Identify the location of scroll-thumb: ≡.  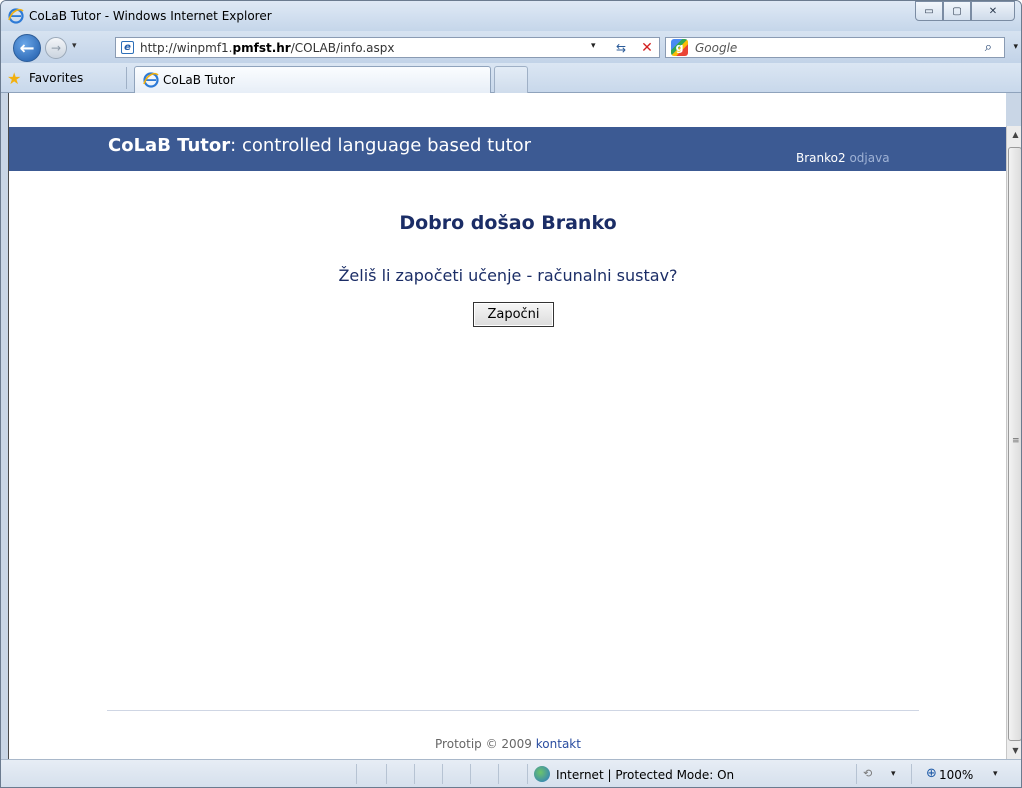
(1014, 444).